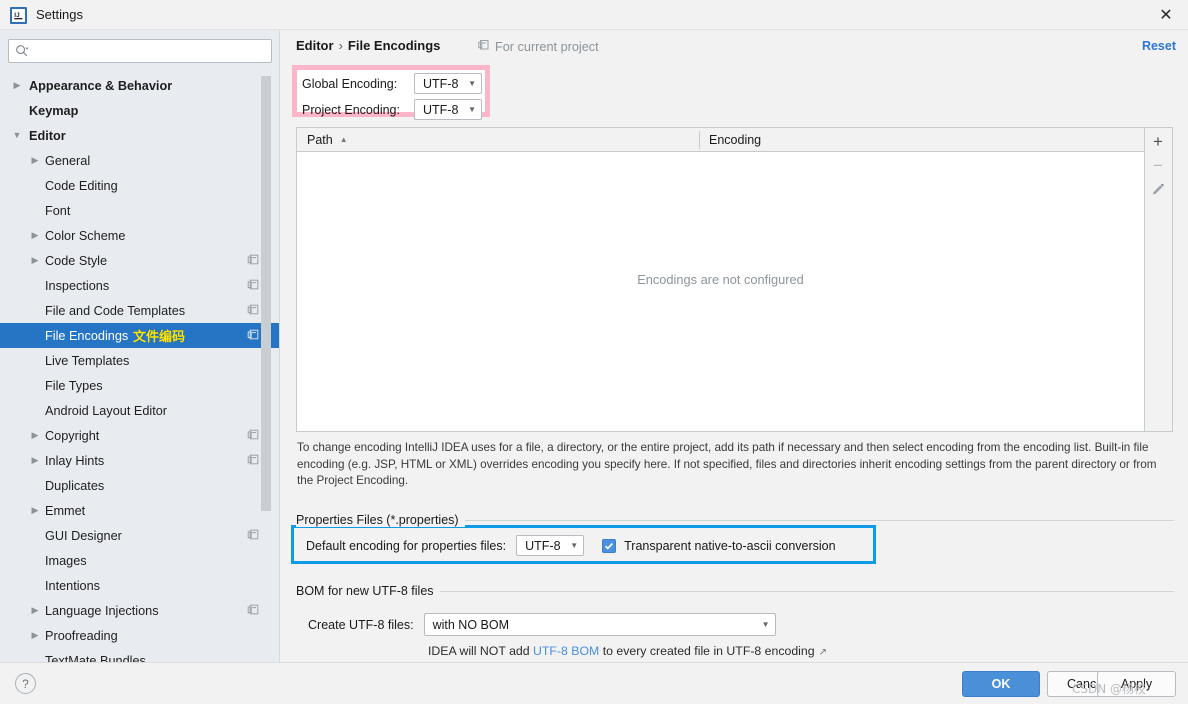  What do you see at coordinates (139, 360) in the screenshot?
I see `sidebar-item-live-templates: Live Templates` at bounding box center [139, 360].